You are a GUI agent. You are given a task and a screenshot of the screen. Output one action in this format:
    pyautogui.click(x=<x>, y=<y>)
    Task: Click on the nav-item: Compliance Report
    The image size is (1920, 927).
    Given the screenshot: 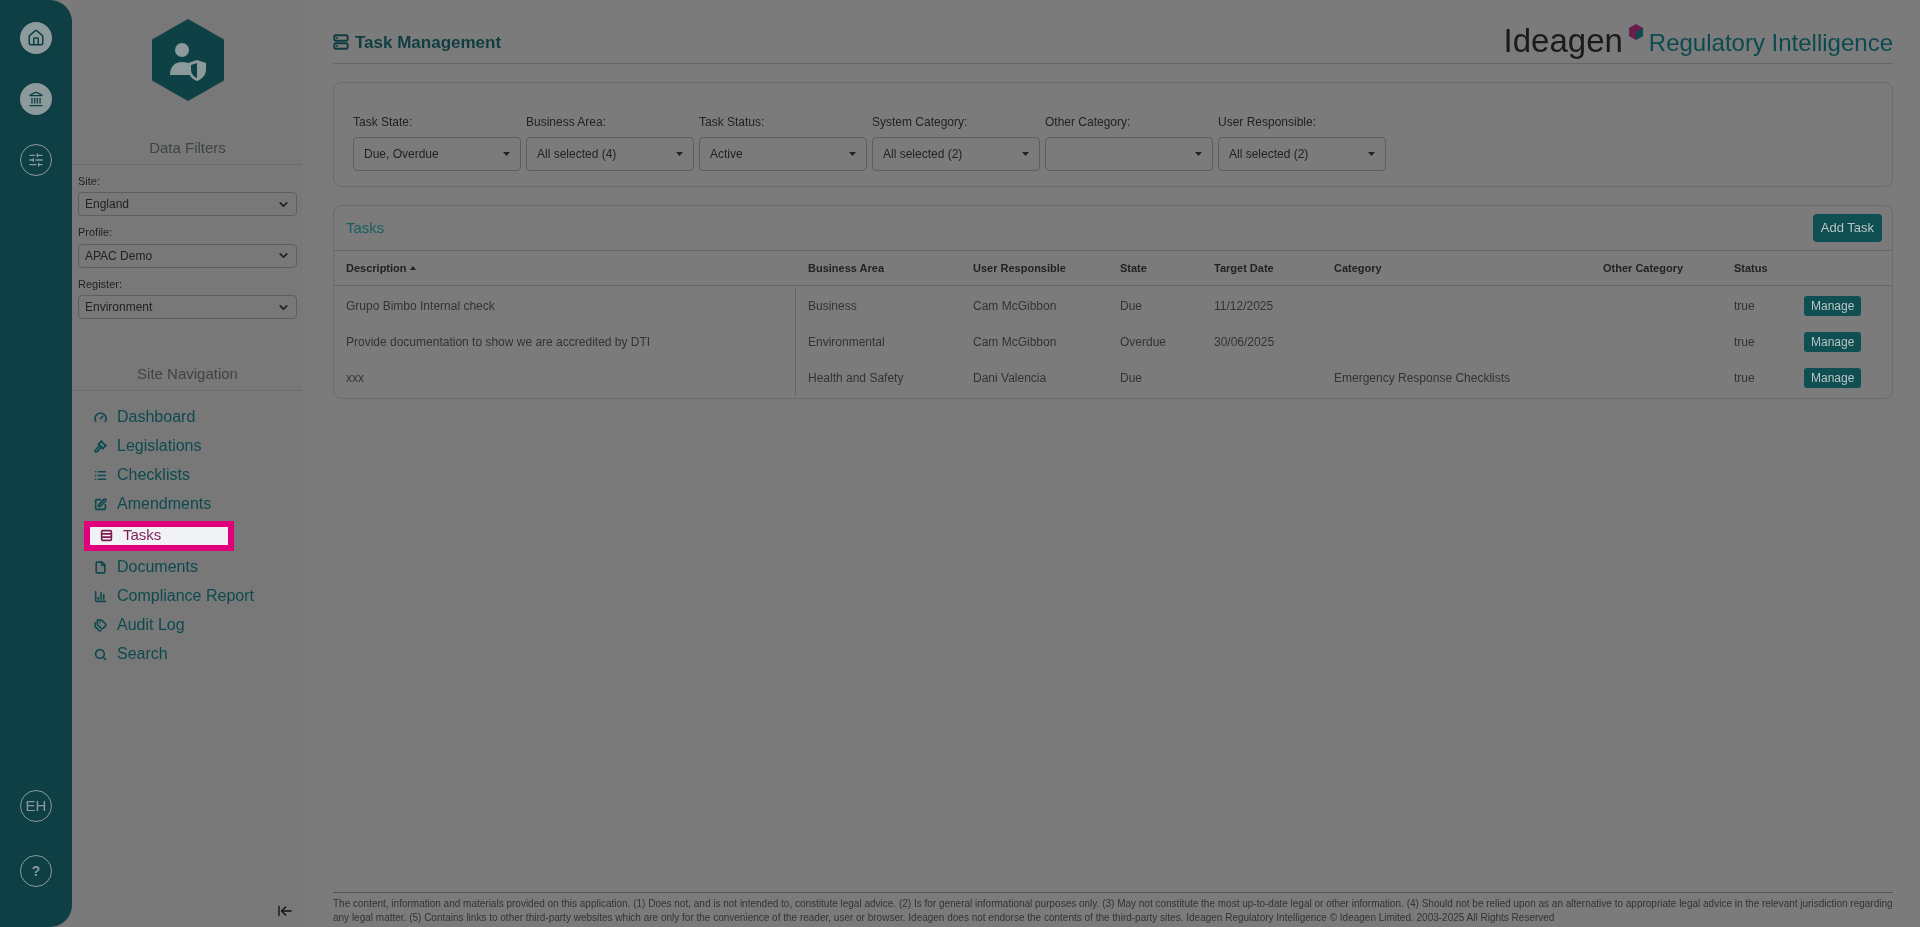 What is the action you would take?
    pyautogui.click(x=198, y=596)
    